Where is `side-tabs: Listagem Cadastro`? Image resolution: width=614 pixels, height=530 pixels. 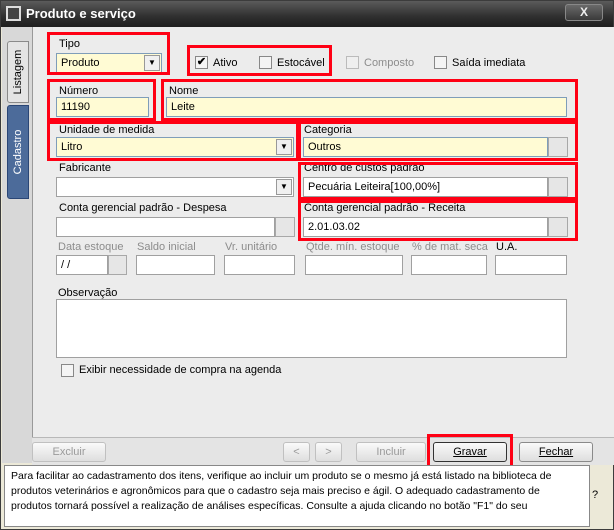
side-tabs: Listagem Cadastro is located at coordinates (17, 245).